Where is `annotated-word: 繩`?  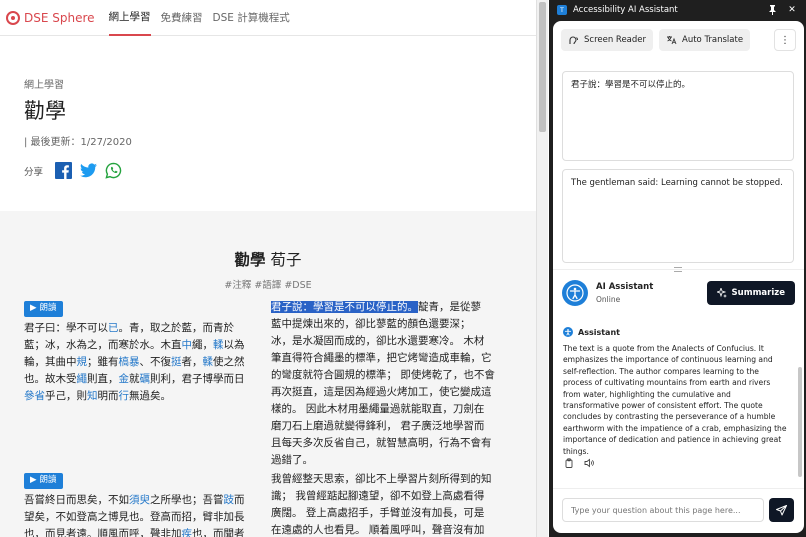 annotated-word: 繩 is located at coordinates (82, 379).